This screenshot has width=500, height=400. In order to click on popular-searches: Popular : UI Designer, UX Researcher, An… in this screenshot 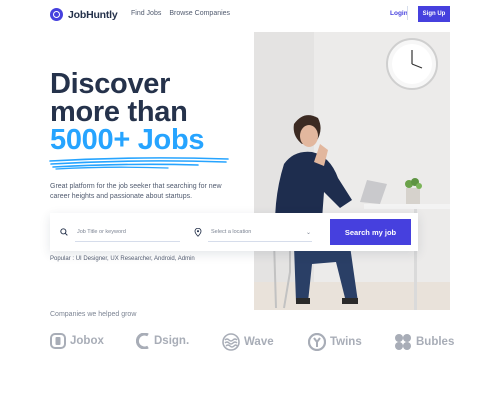, I will do `click(122, 259)`.